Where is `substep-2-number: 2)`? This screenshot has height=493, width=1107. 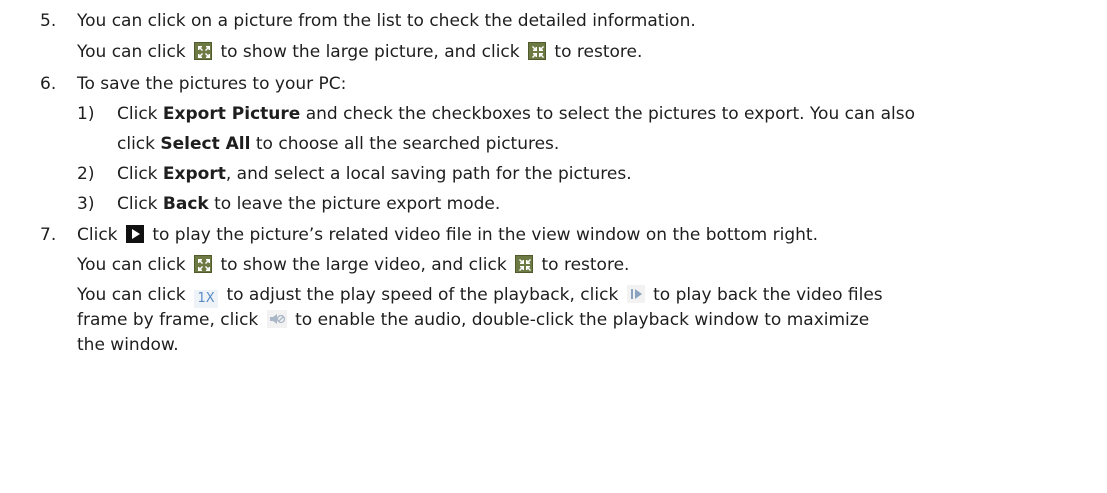
substep-2-number: 2) is located at coordinates (86, 174).